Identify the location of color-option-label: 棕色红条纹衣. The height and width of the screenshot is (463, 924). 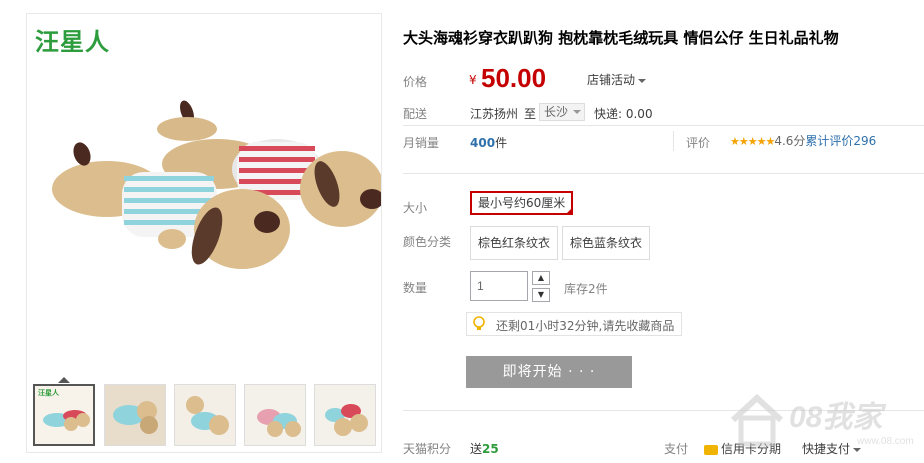
(514, 243).